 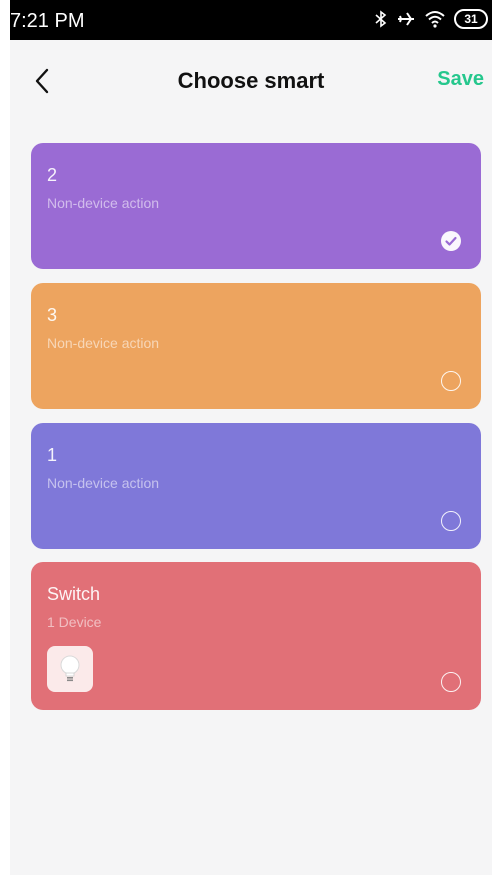 I want to click on card-name: 2, so click(x=52, y=175).